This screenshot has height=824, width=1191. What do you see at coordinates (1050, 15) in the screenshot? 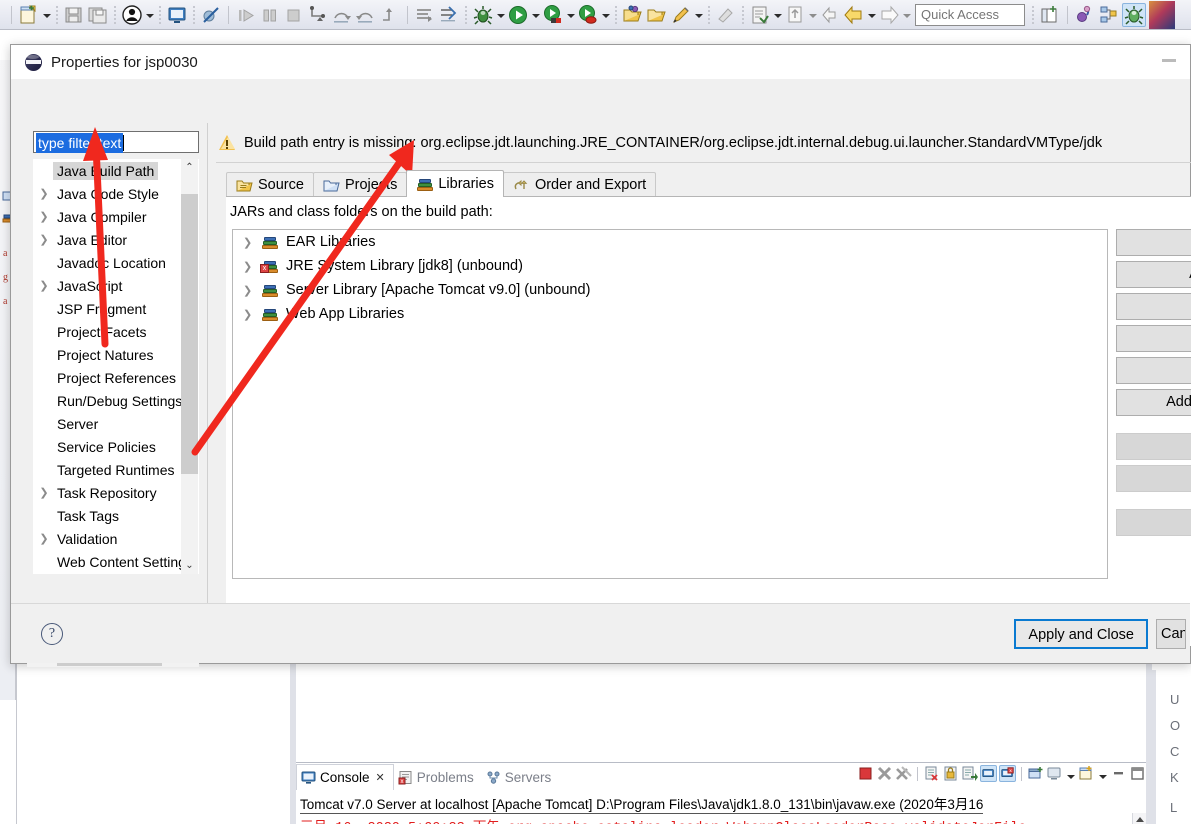
I see `open-perspective-button` at bounding box center [1050, 15].